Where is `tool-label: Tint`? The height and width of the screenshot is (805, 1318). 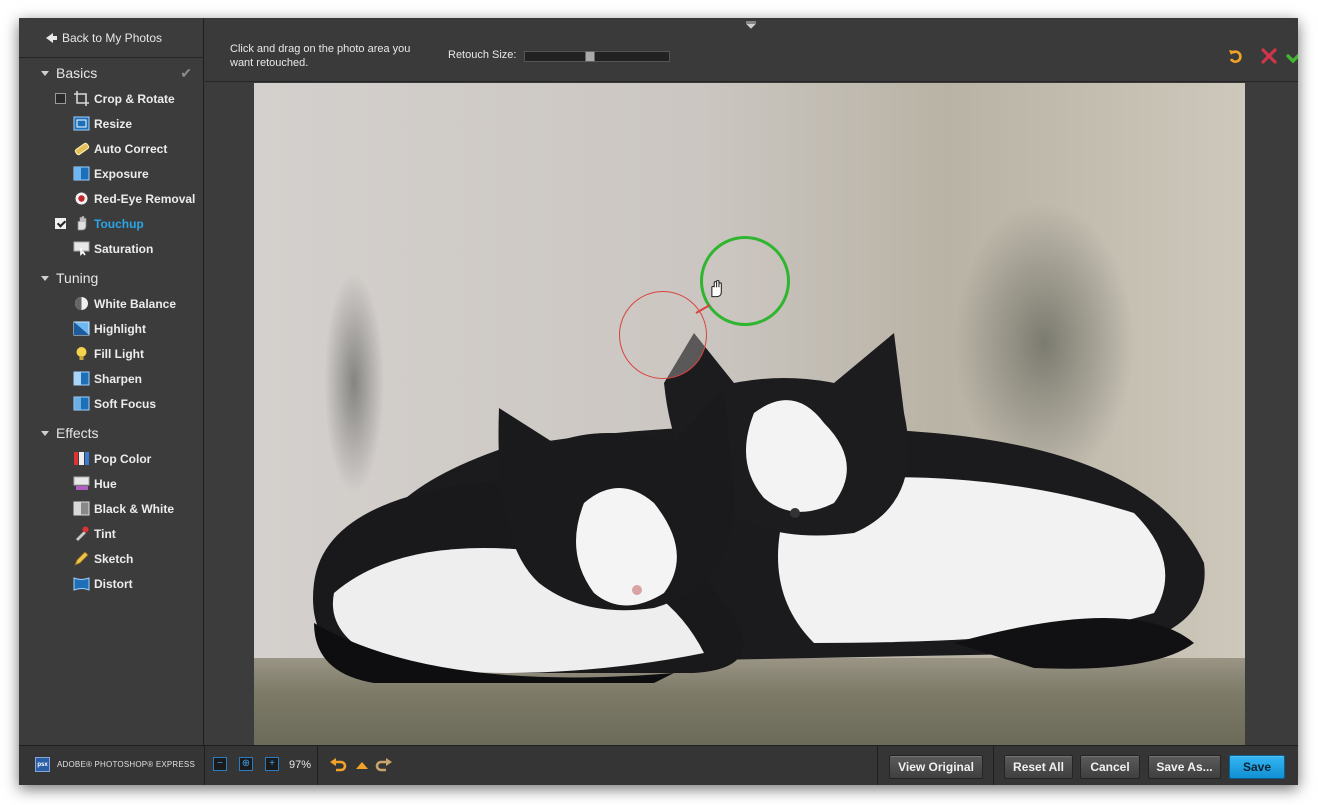 tool-label: Tint is located at coordinates (105, 534).